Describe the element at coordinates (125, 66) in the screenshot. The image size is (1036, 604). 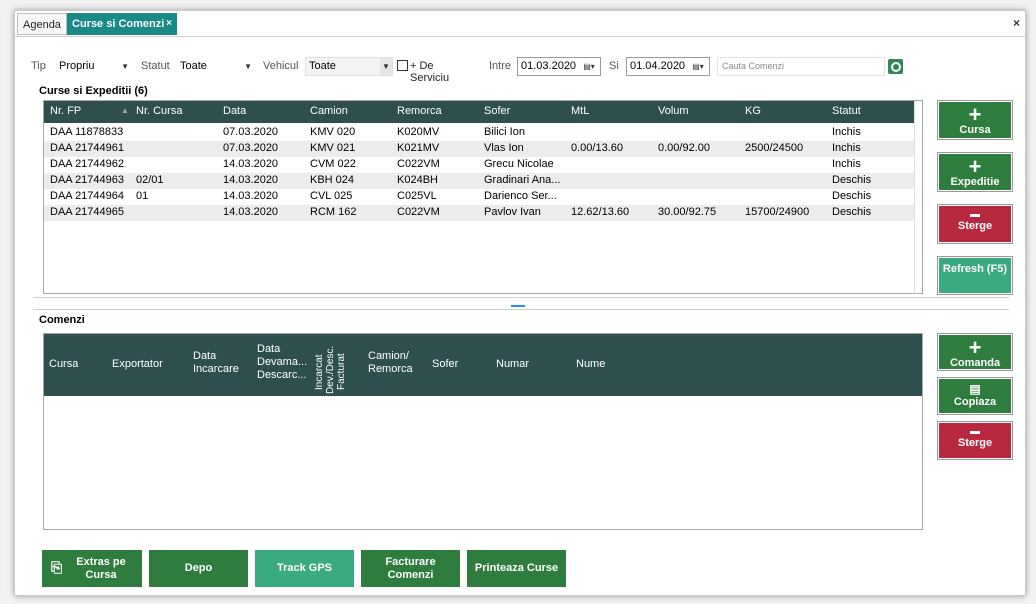
I see `chevron-down-icon: ▼` at that location.